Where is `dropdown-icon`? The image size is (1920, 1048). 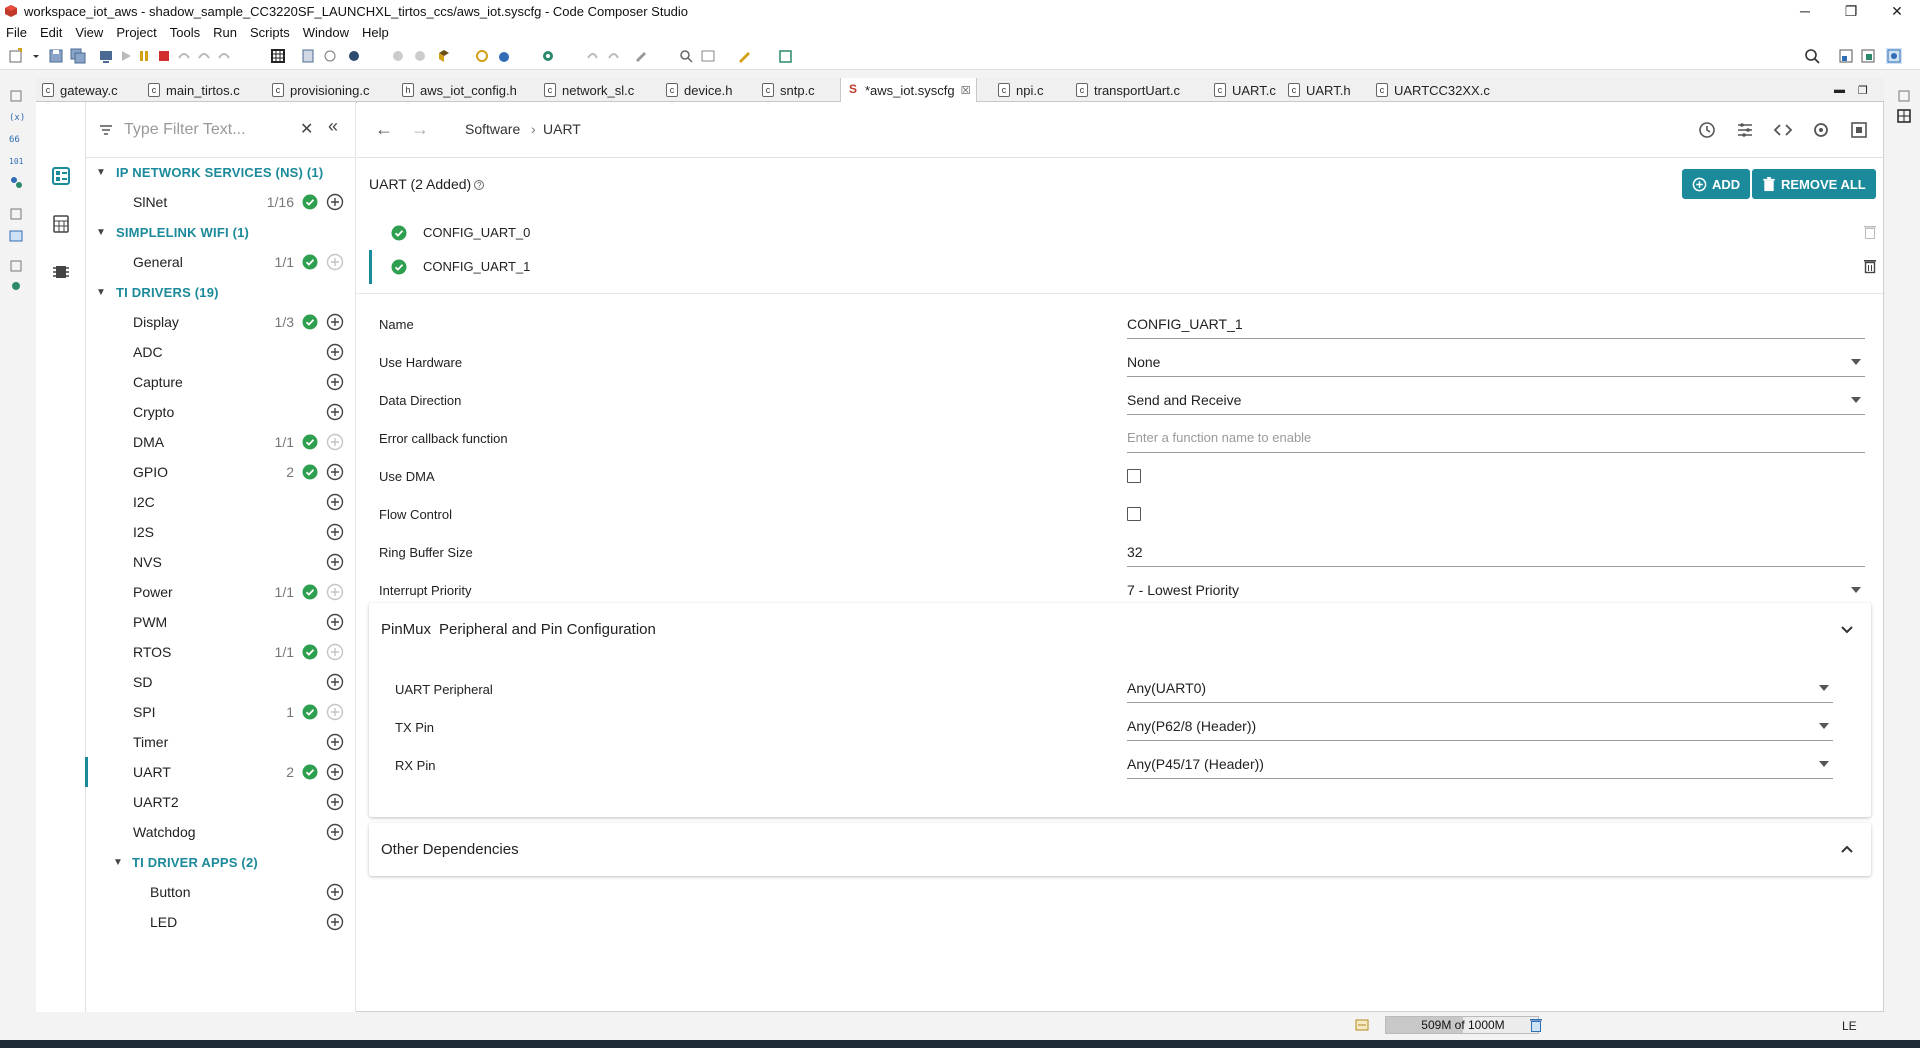 dropdown-icon is located at coordinates (33, 56).